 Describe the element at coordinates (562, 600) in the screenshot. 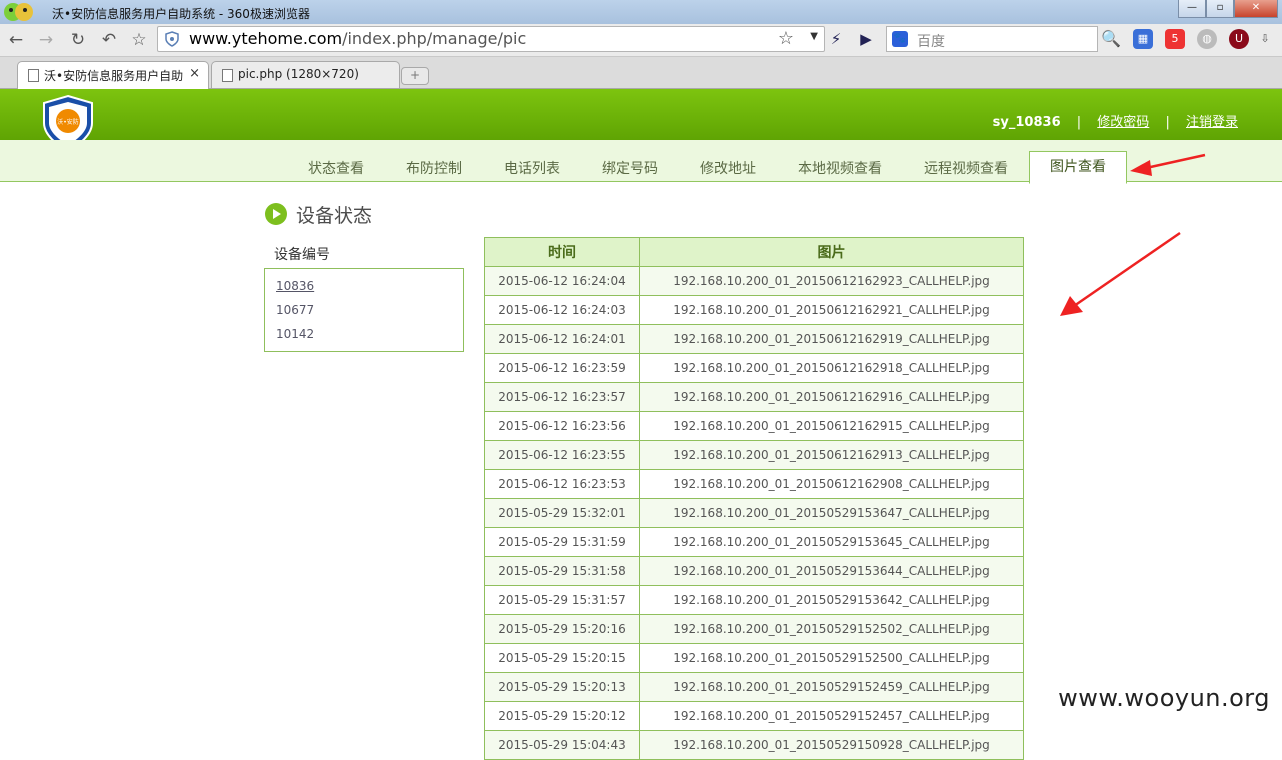

I see `cell-time: 2015-05-29 15:31:57` at that location.